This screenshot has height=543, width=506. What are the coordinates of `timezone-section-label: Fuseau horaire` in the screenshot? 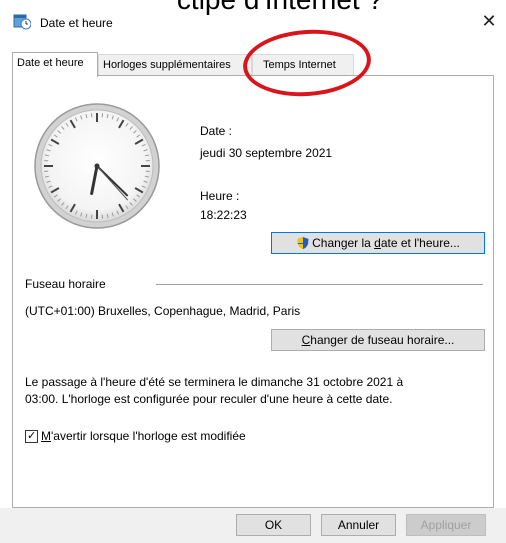 It's located at (65, 284).